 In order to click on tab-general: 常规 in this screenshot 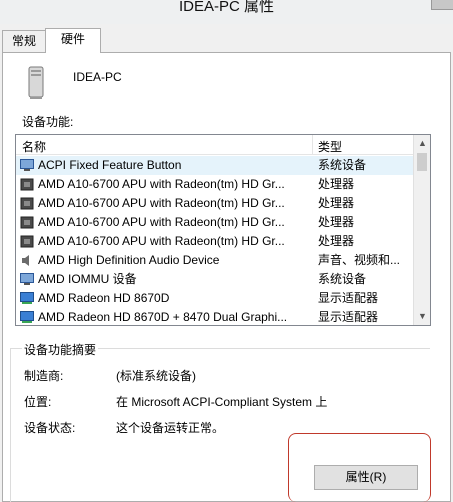, I will do `click(24, 41)`.